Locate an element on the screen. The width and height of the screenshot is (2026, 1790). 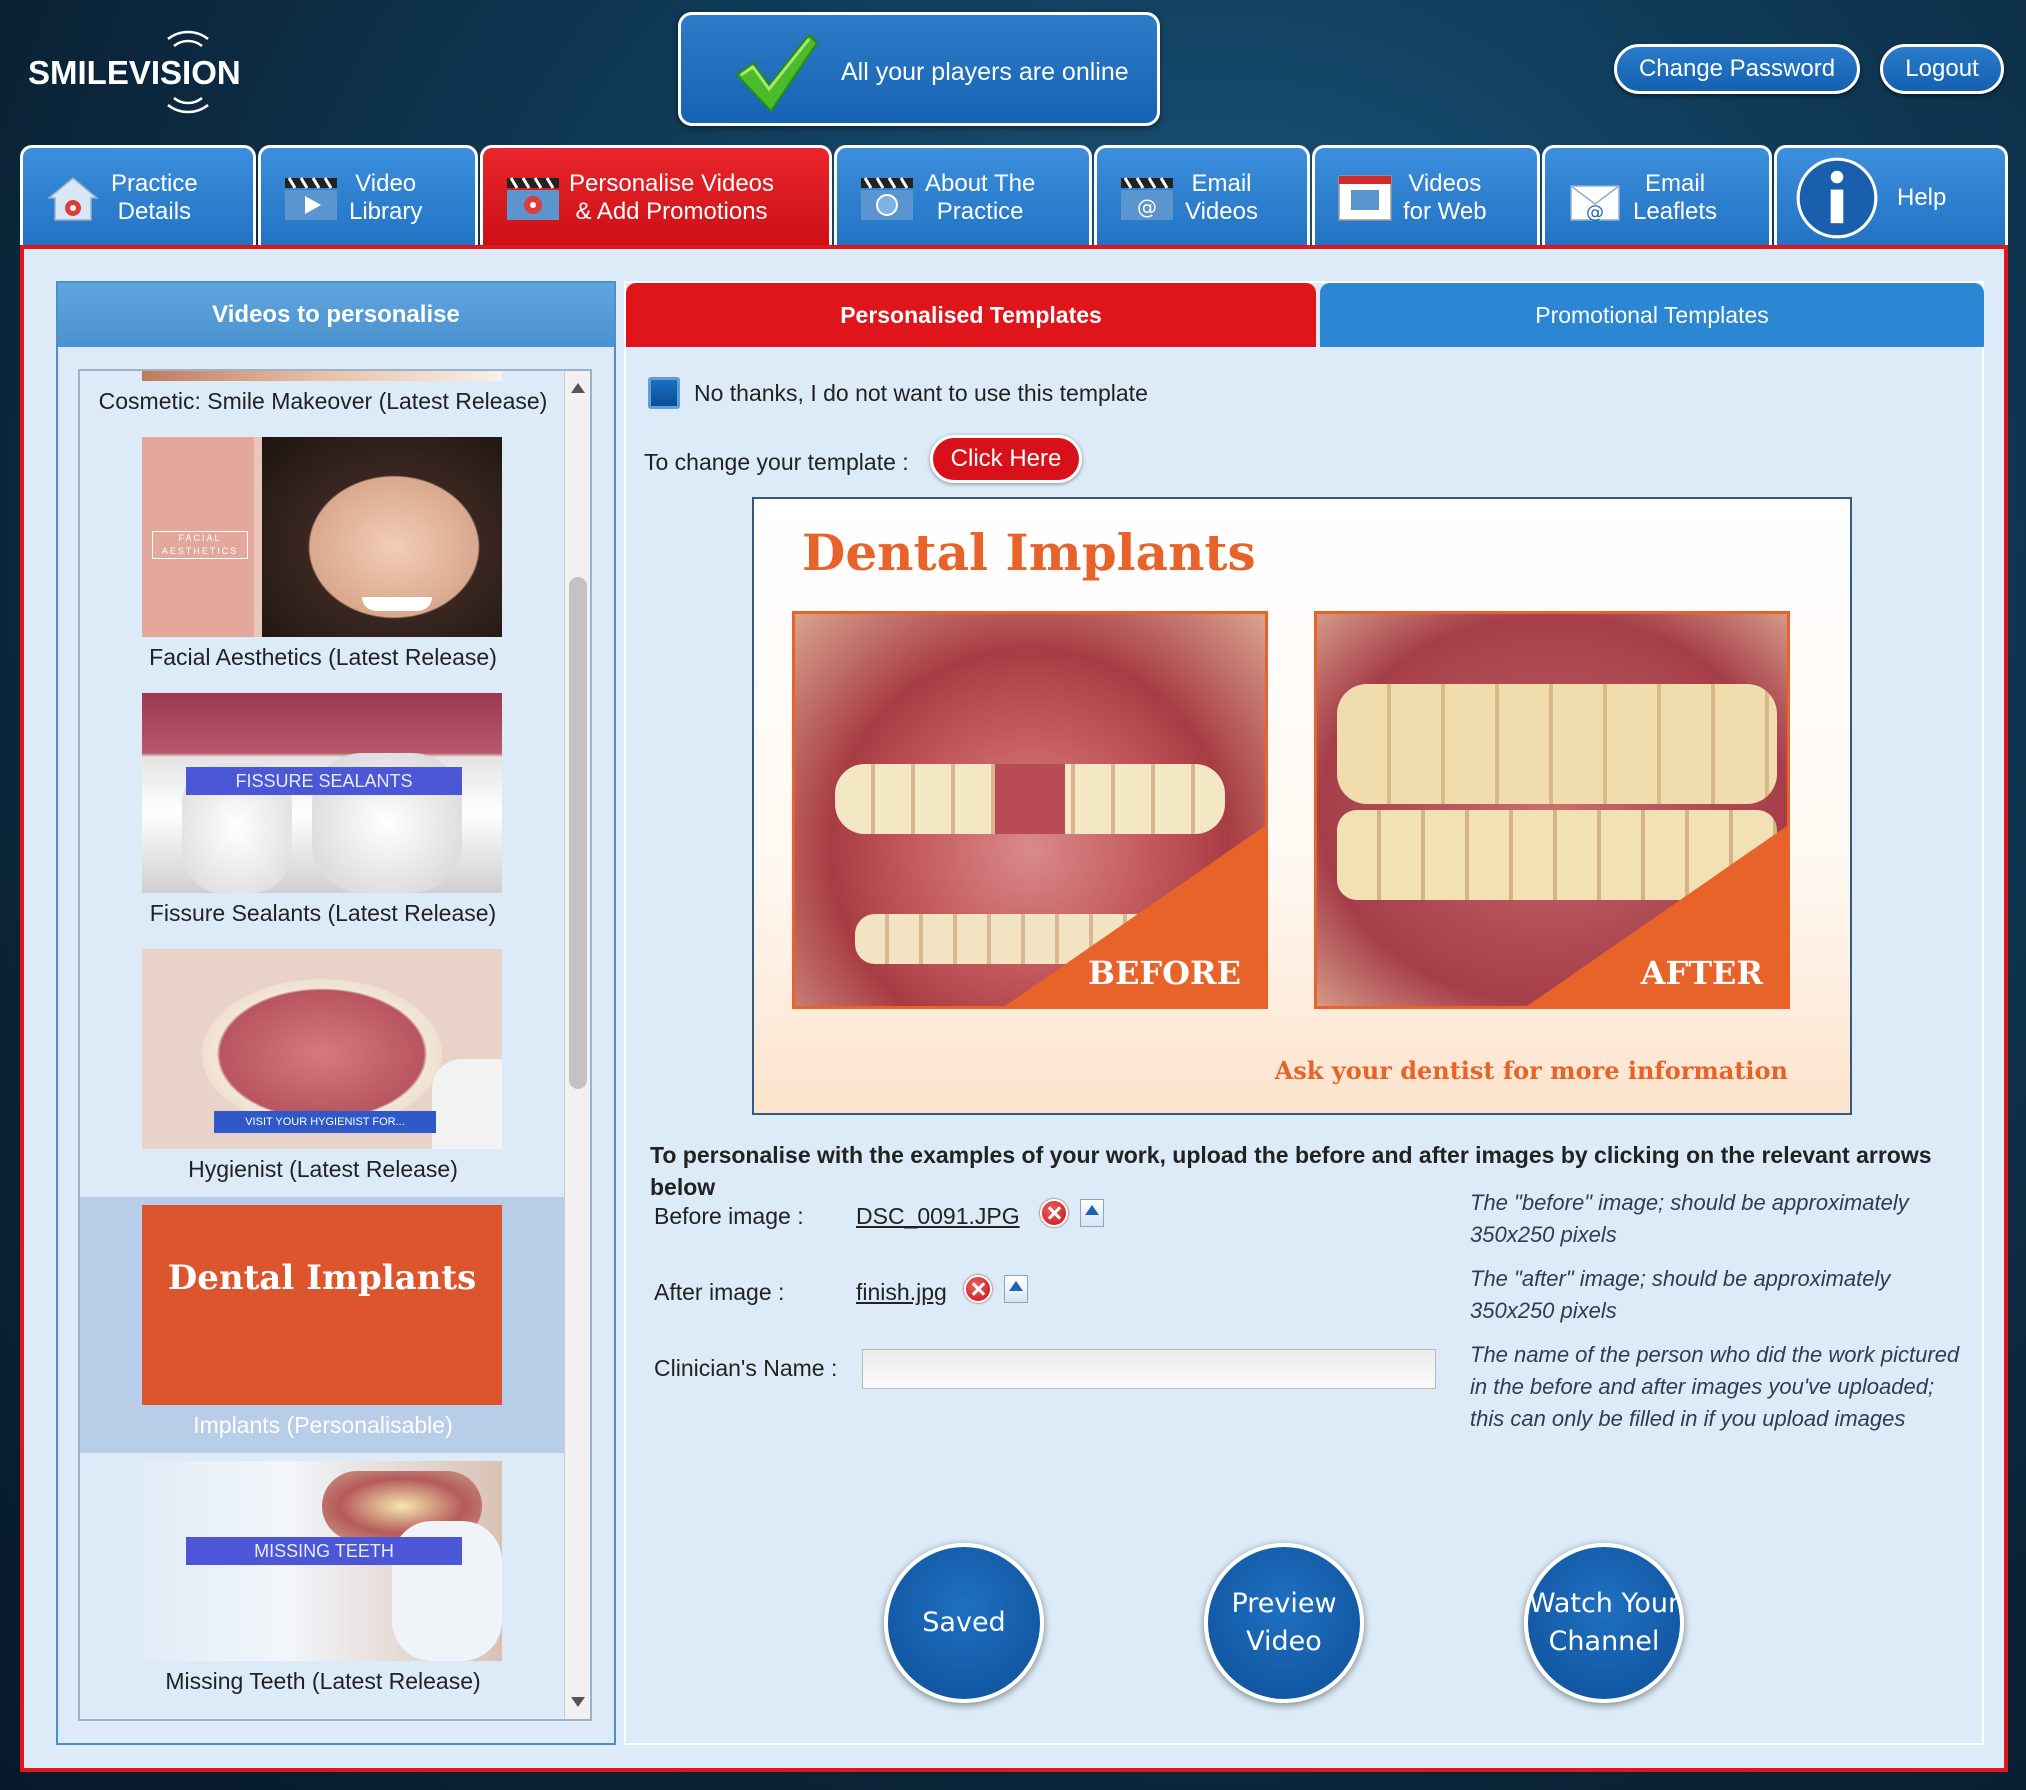
tab-label: Video Library is located at coordinates (386, 197).